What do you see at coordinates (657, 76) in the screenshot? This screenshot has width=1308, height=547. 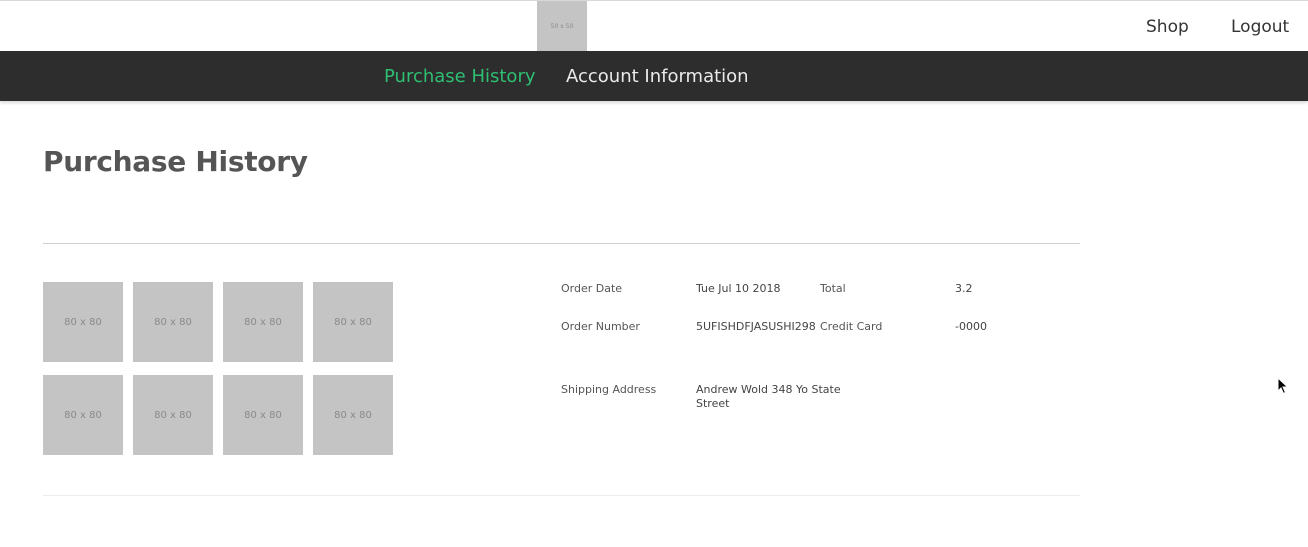 I see `nav-account-information: Account Information` at bounding box center [657, 76].